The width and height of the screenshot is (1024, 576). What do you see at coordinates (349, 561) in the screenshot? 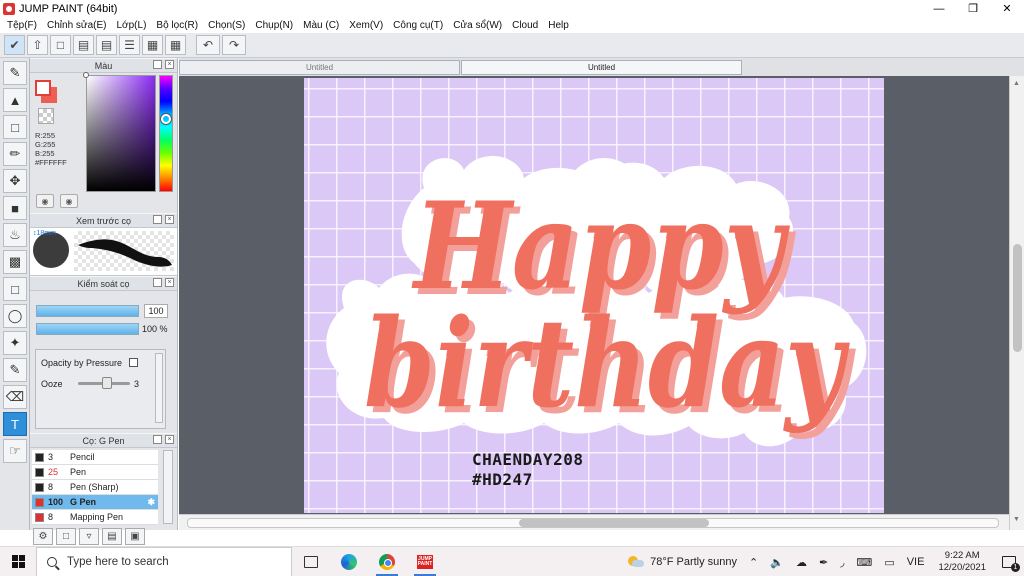
I see `edge-app` at bounding box center [349, 561].